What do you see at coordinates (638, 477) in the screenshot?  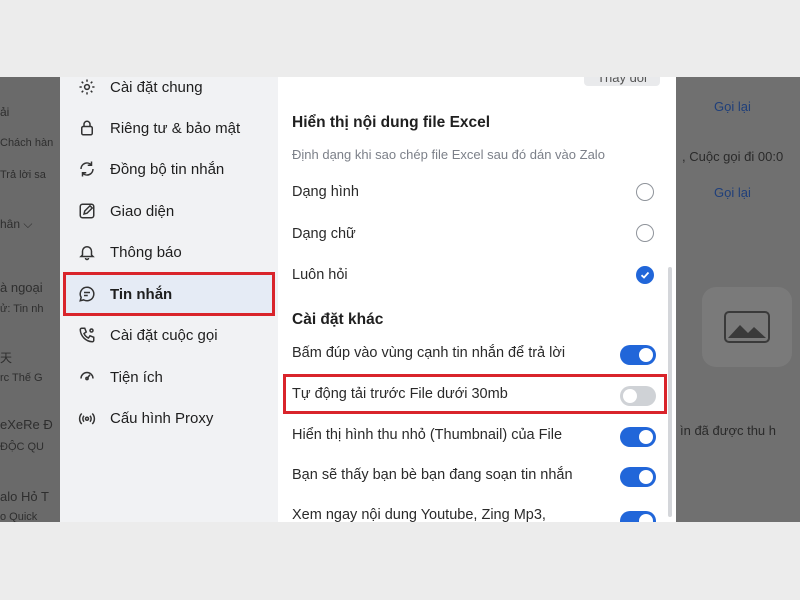 I see `toggle-typing-indicator` at bounding box center [638, 477].